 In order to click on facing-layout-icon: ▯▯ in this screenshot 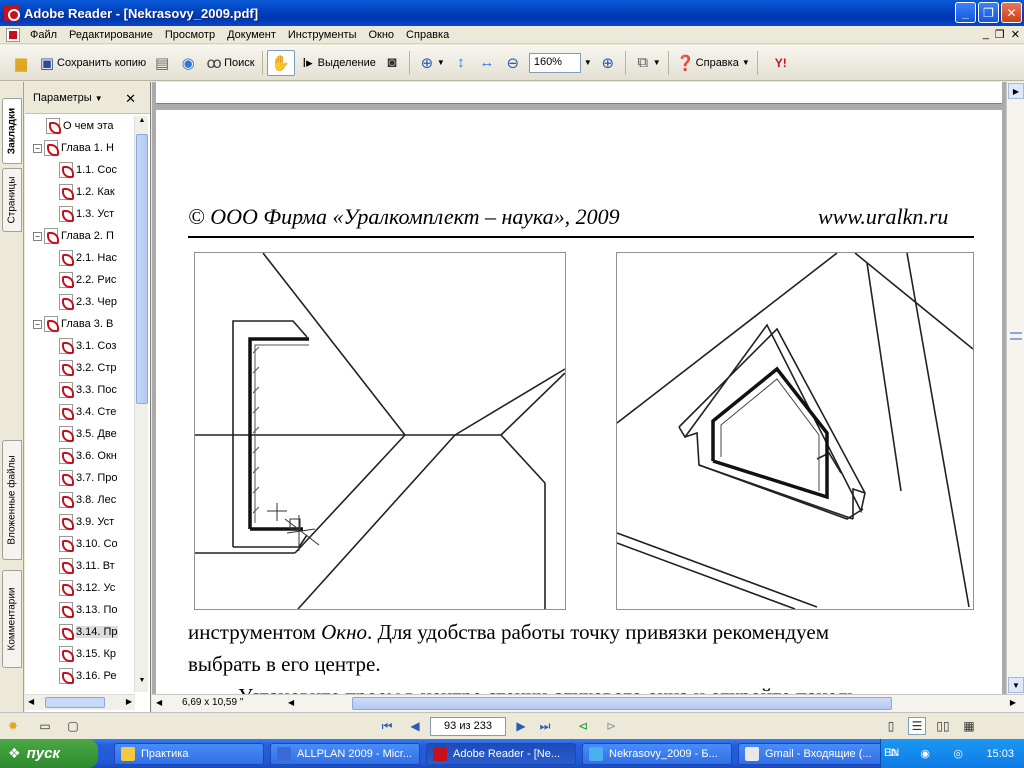, I will do `click(943, 726)`.